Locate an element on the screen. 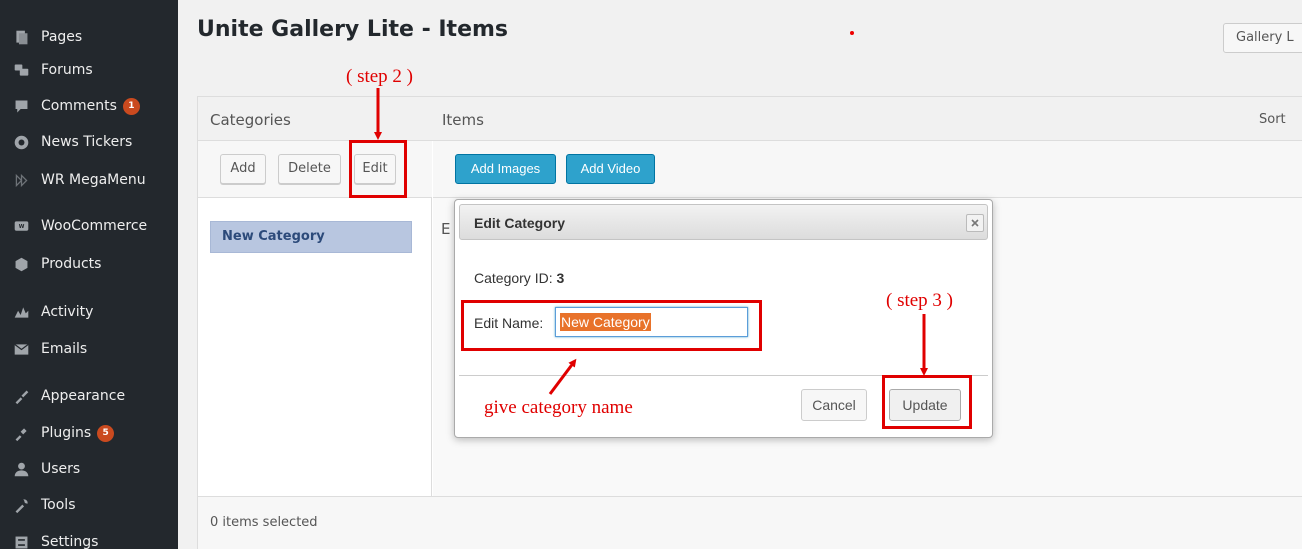 This screenshot has width=1302, height=549. comments-count-badge: 1 is located at coordinates (131, 106).